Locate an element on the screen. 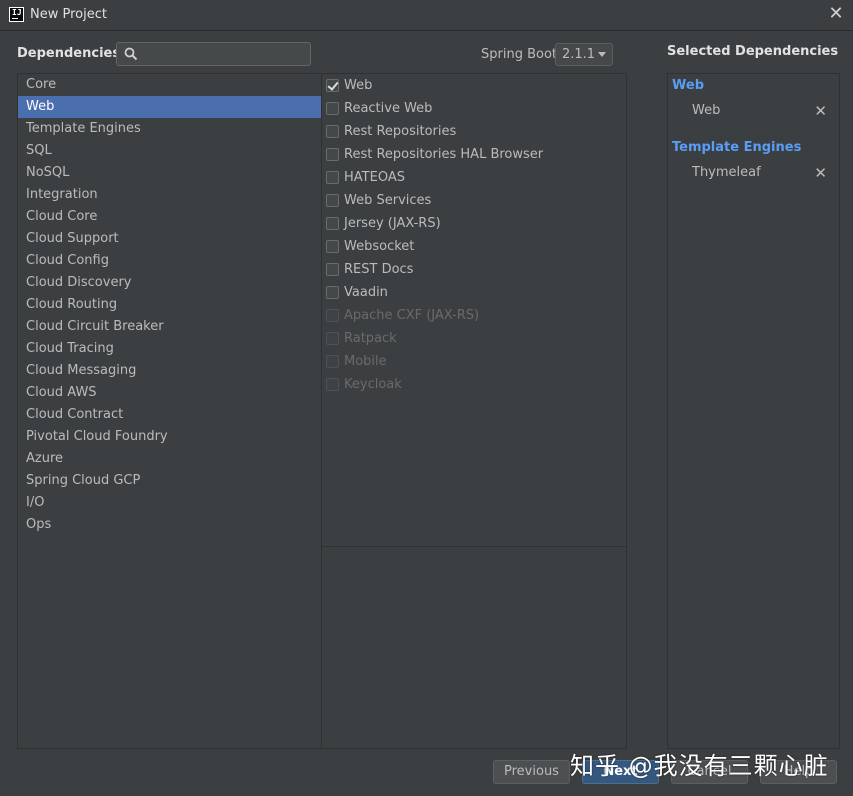 The width and height of the screenshot is (853, 796). category-item: Cloud Config is located at coordinates (169, 261).